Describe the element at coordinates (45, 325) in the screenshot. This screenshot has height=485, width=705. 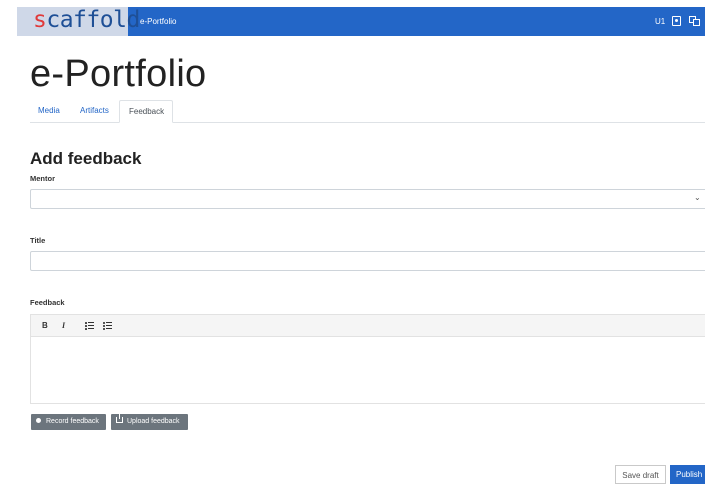
I see `bold-button: B` at that location.